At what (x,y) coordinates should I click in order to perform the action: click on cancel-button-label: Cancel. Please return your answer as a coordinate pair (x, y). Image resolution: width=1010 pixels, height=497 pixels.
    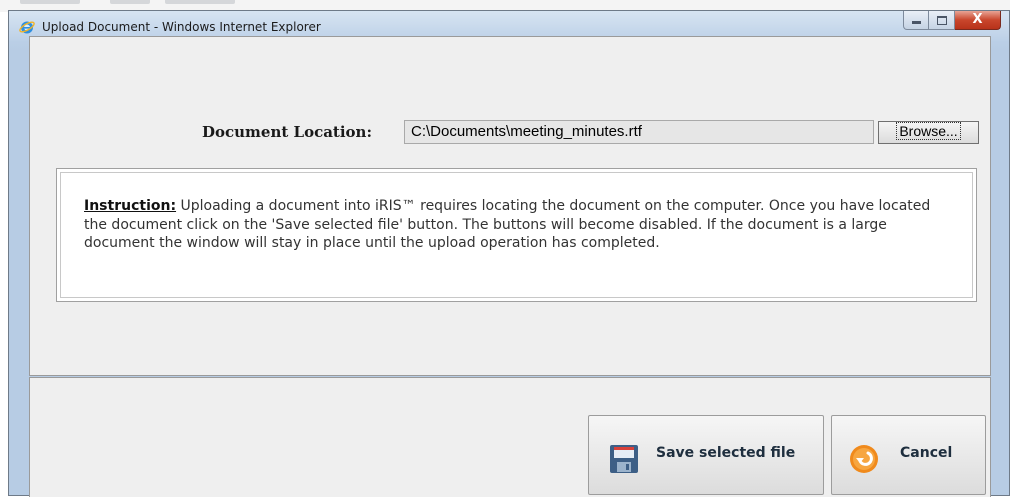
    Looking at the image, I should click on (926, 453).